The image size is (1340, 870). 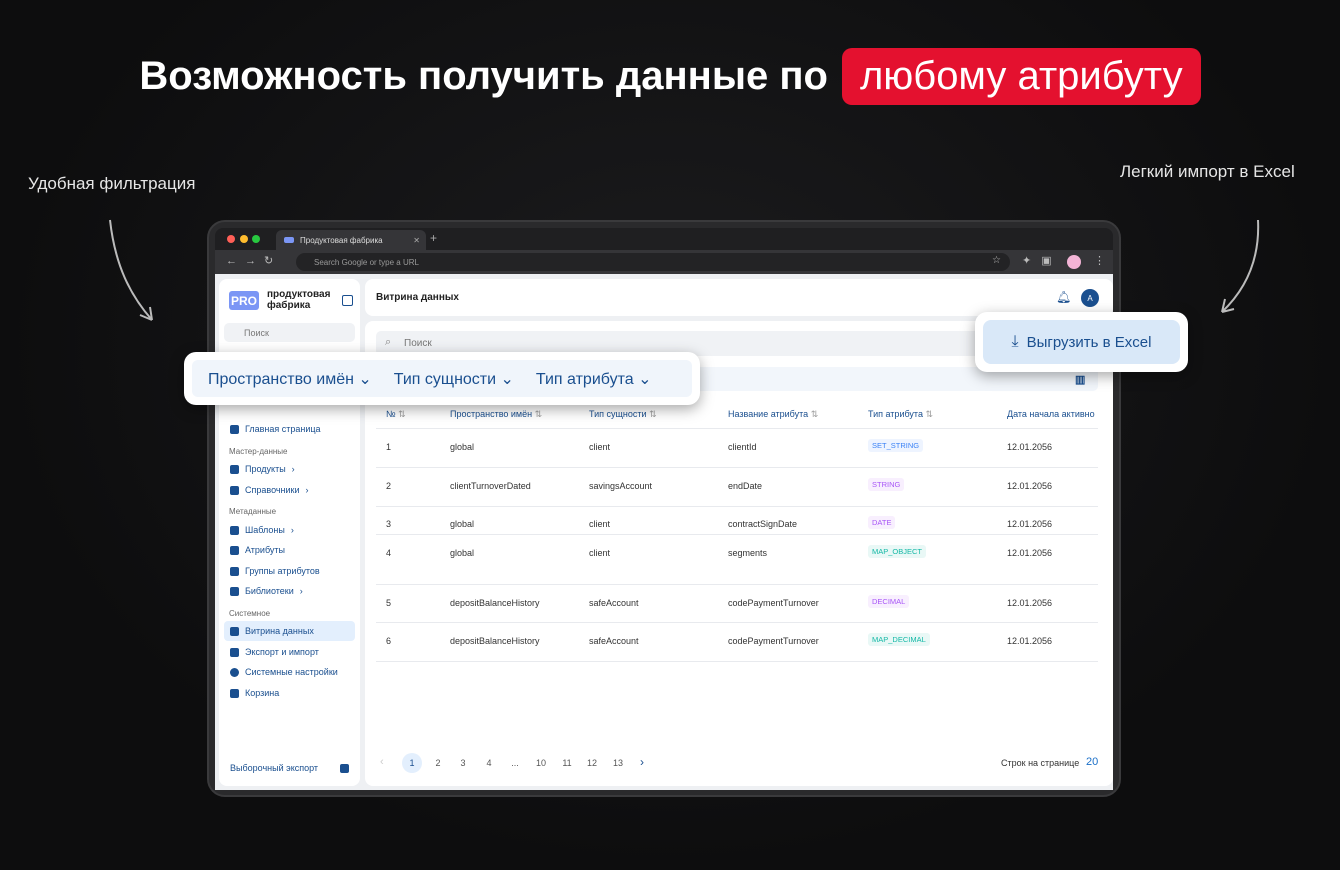 What do you see at coordinates (131, 270) in the screenshot?
I see `arrow-left-icon` at bounding box center [131, 270].